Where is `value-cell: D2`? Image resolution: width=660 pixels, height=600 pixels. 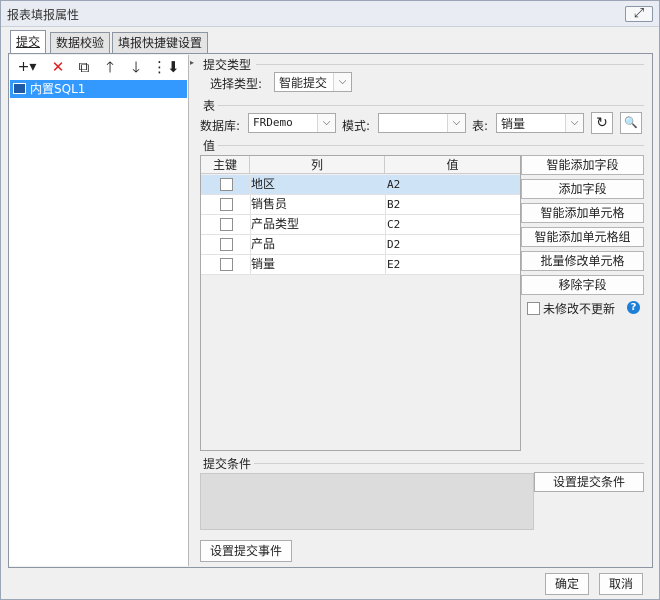 value-cell: D2 is located at coordinates (394, 244).